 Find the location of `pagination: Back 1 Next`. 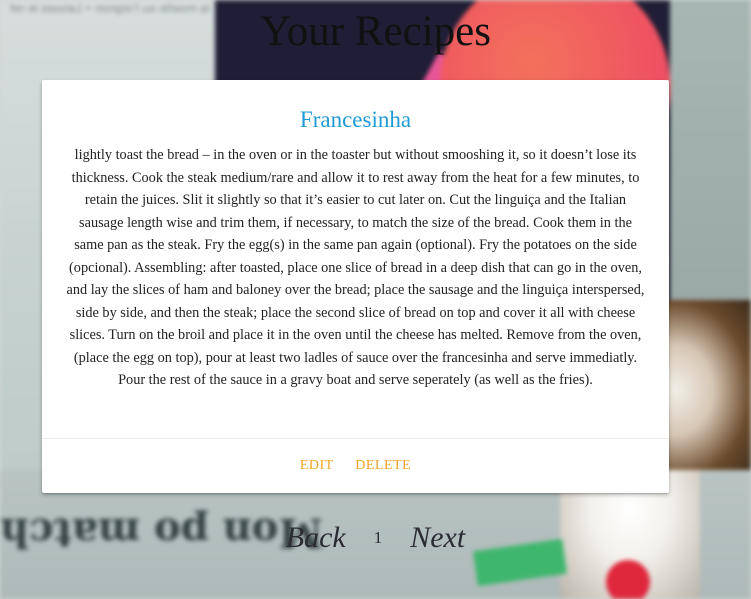

pagination: Back 1 Next is located at coordinates (375, 538).